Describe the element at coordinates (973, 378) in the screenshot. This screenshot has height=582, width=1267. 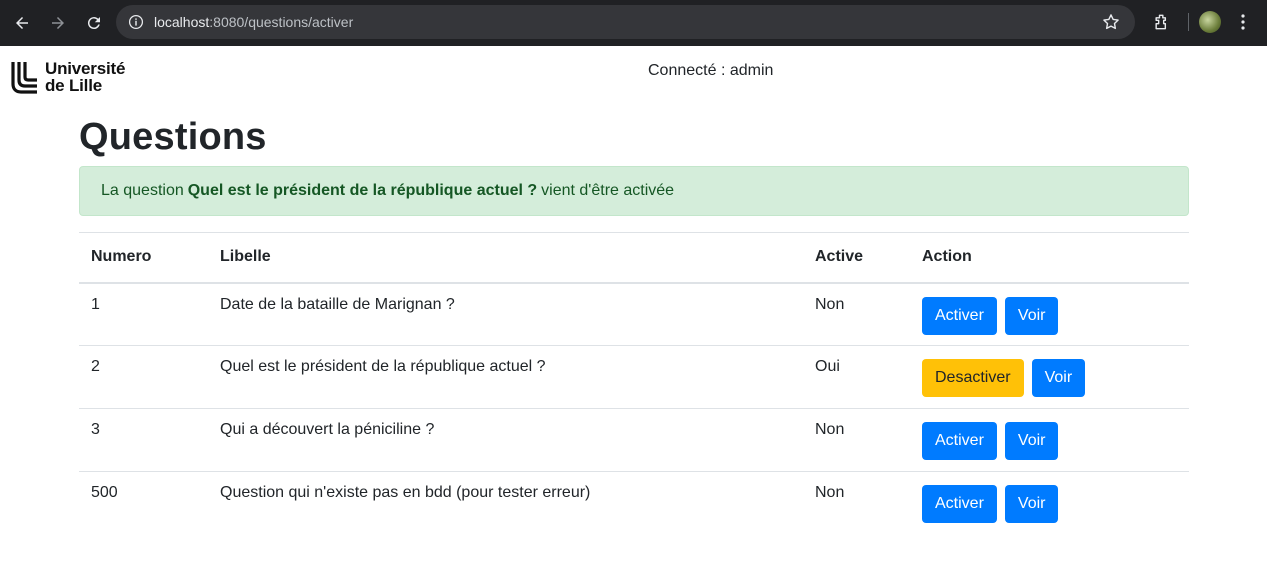
I see `deactivate-button: Desactiver` at that location.